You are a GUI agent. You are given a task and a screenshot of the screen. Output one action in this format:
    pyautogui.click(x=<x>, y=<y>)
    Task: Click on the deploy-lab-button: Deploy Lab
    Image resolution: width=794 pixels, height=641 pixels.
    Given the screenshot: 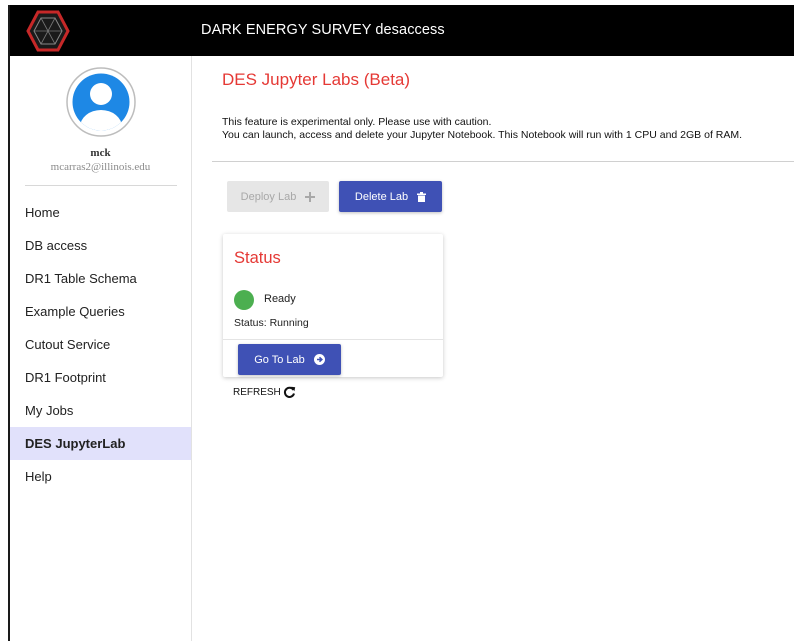 What is the action you would take?
    pyautogui.click(x=278, y=196)
    